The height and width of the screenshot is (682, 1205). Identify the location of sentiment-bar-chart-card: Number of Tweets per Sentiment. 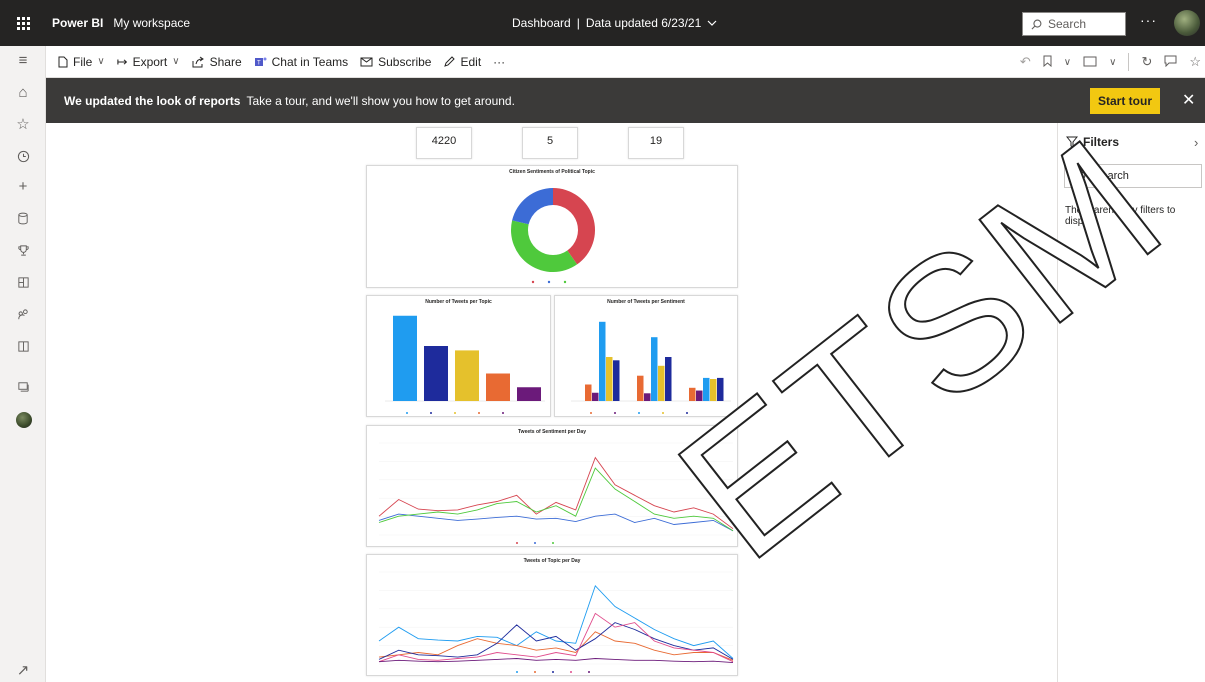
(646, 356).